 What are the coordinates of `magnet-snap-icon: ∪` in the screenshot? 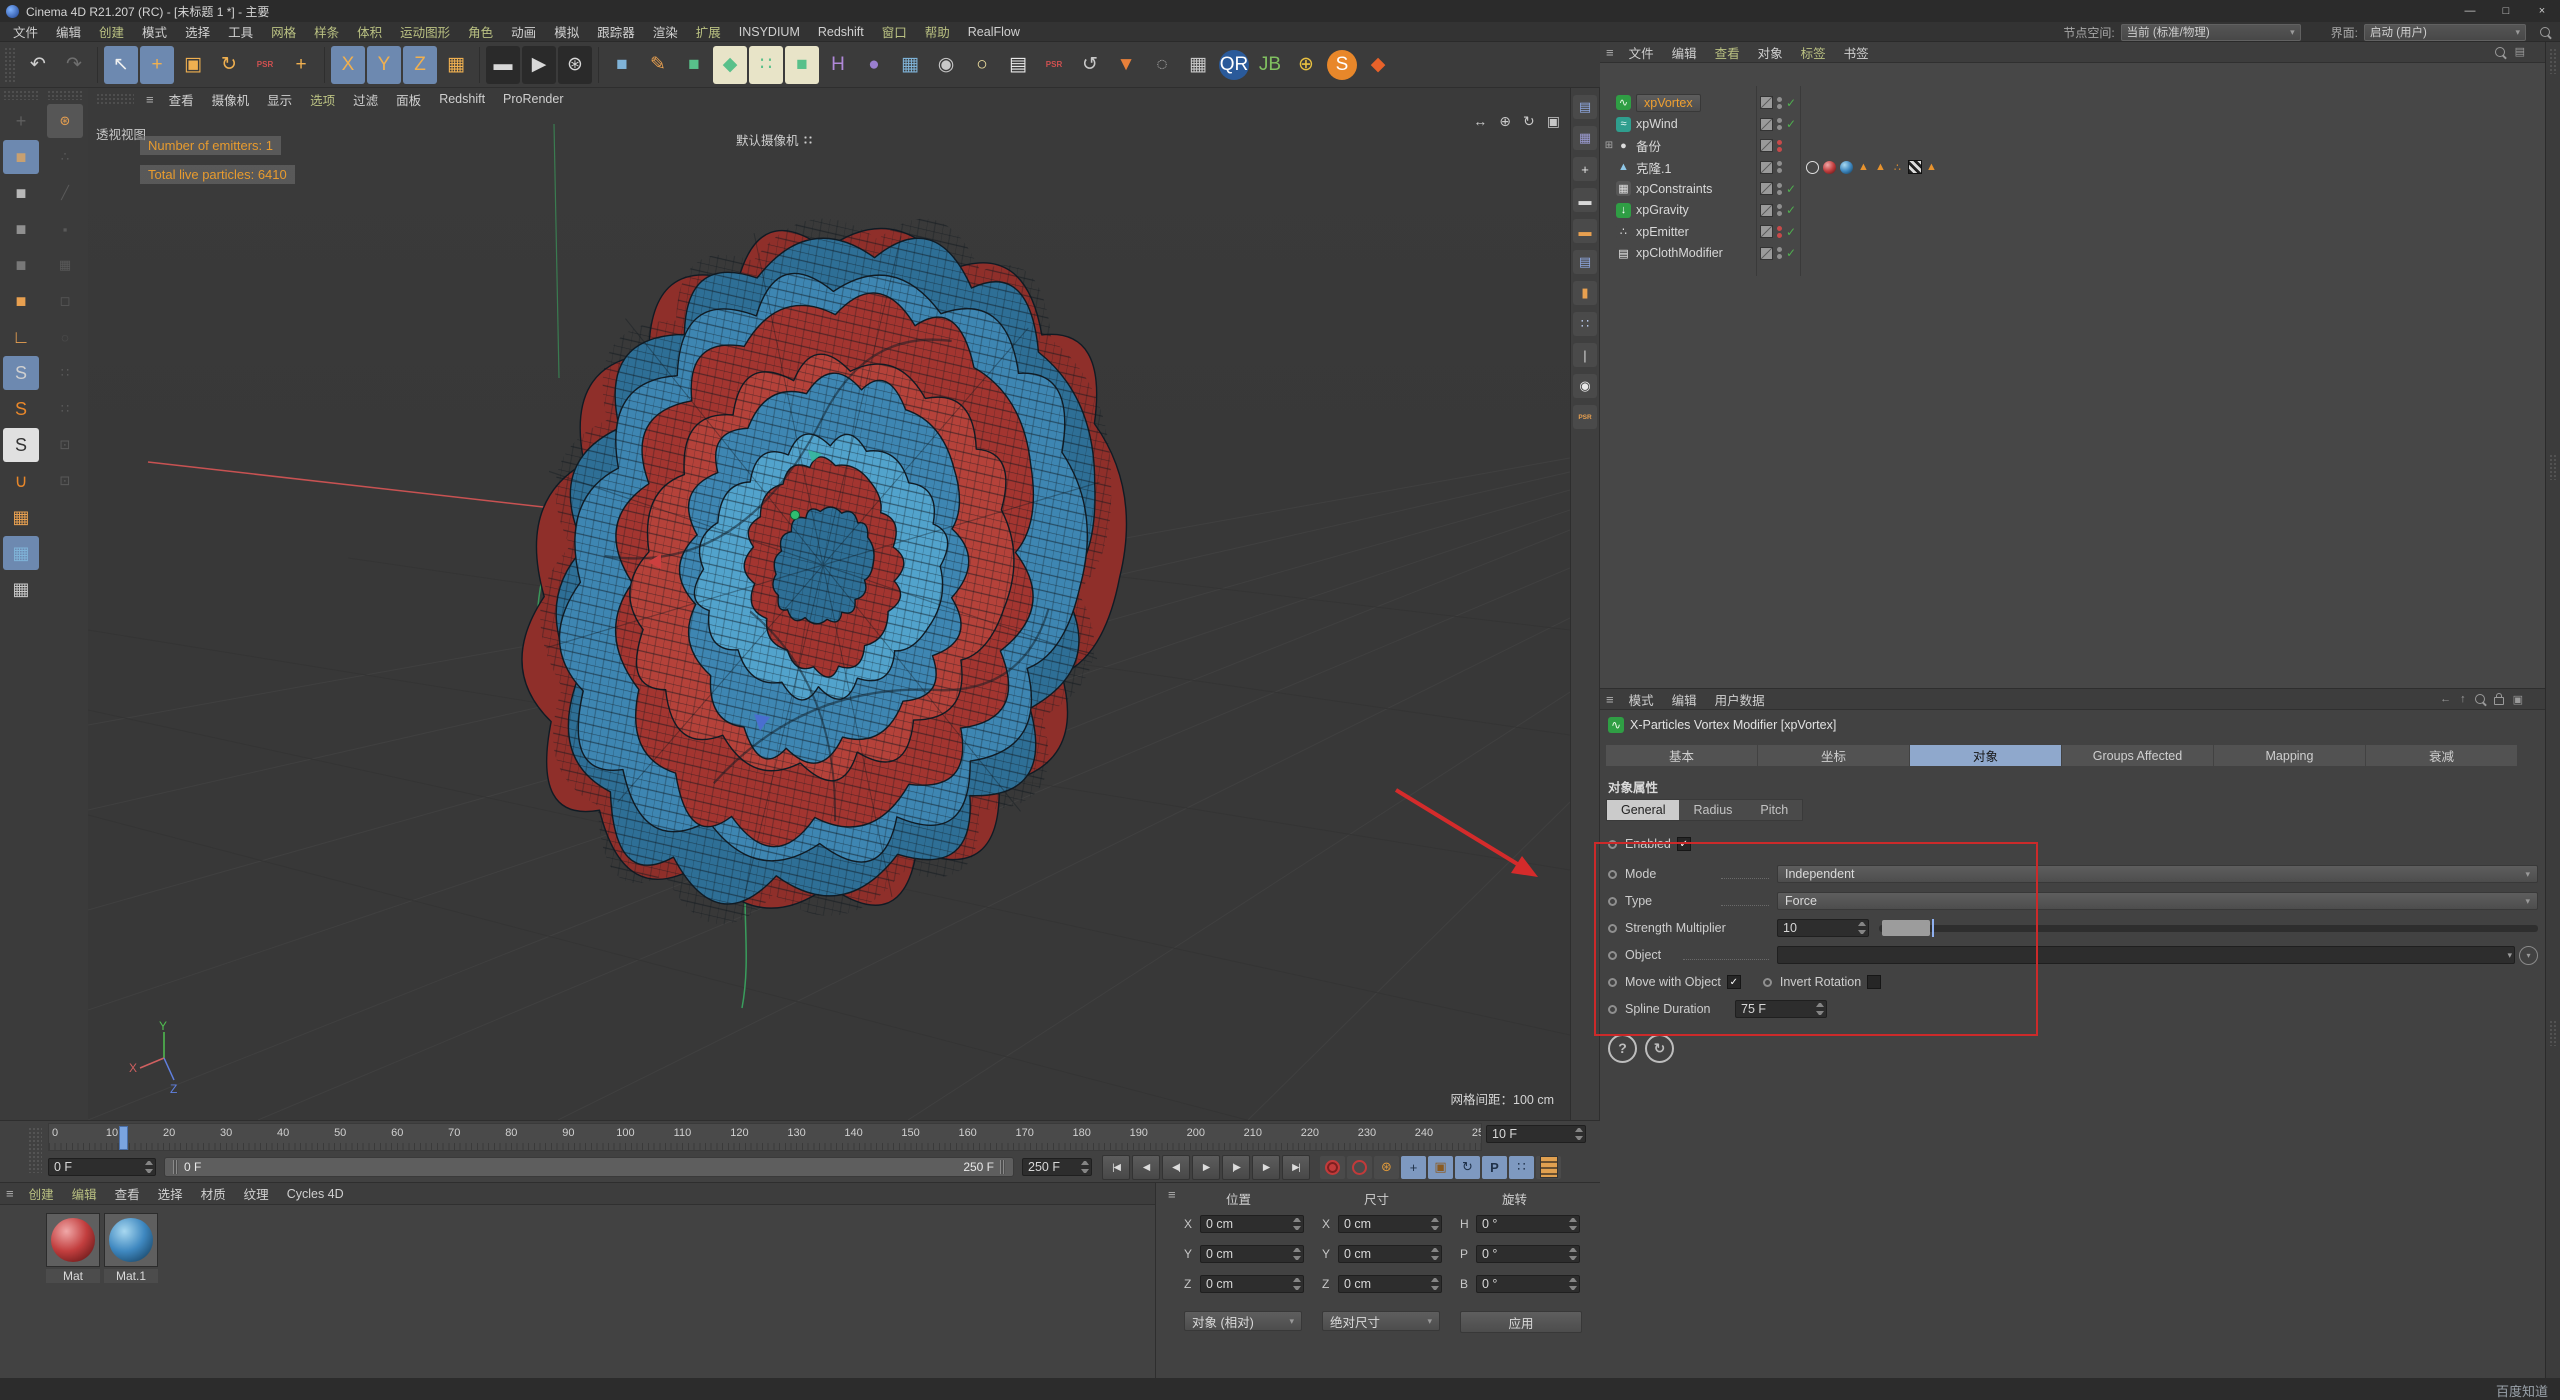 It's located at (21, 481).